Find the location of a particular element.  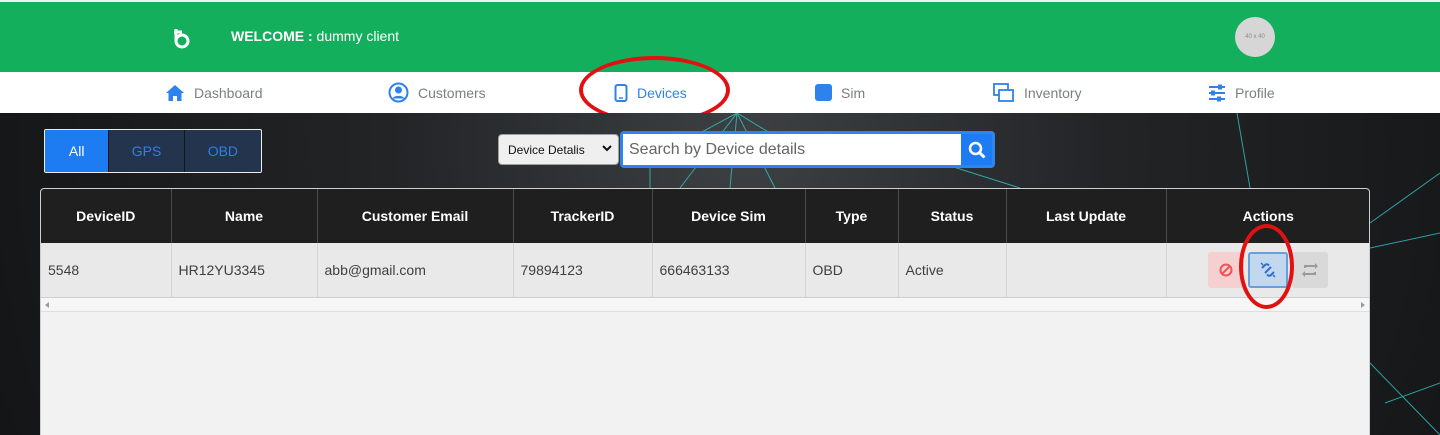

column-header: DeviceID is located at coordinates (106, 216).